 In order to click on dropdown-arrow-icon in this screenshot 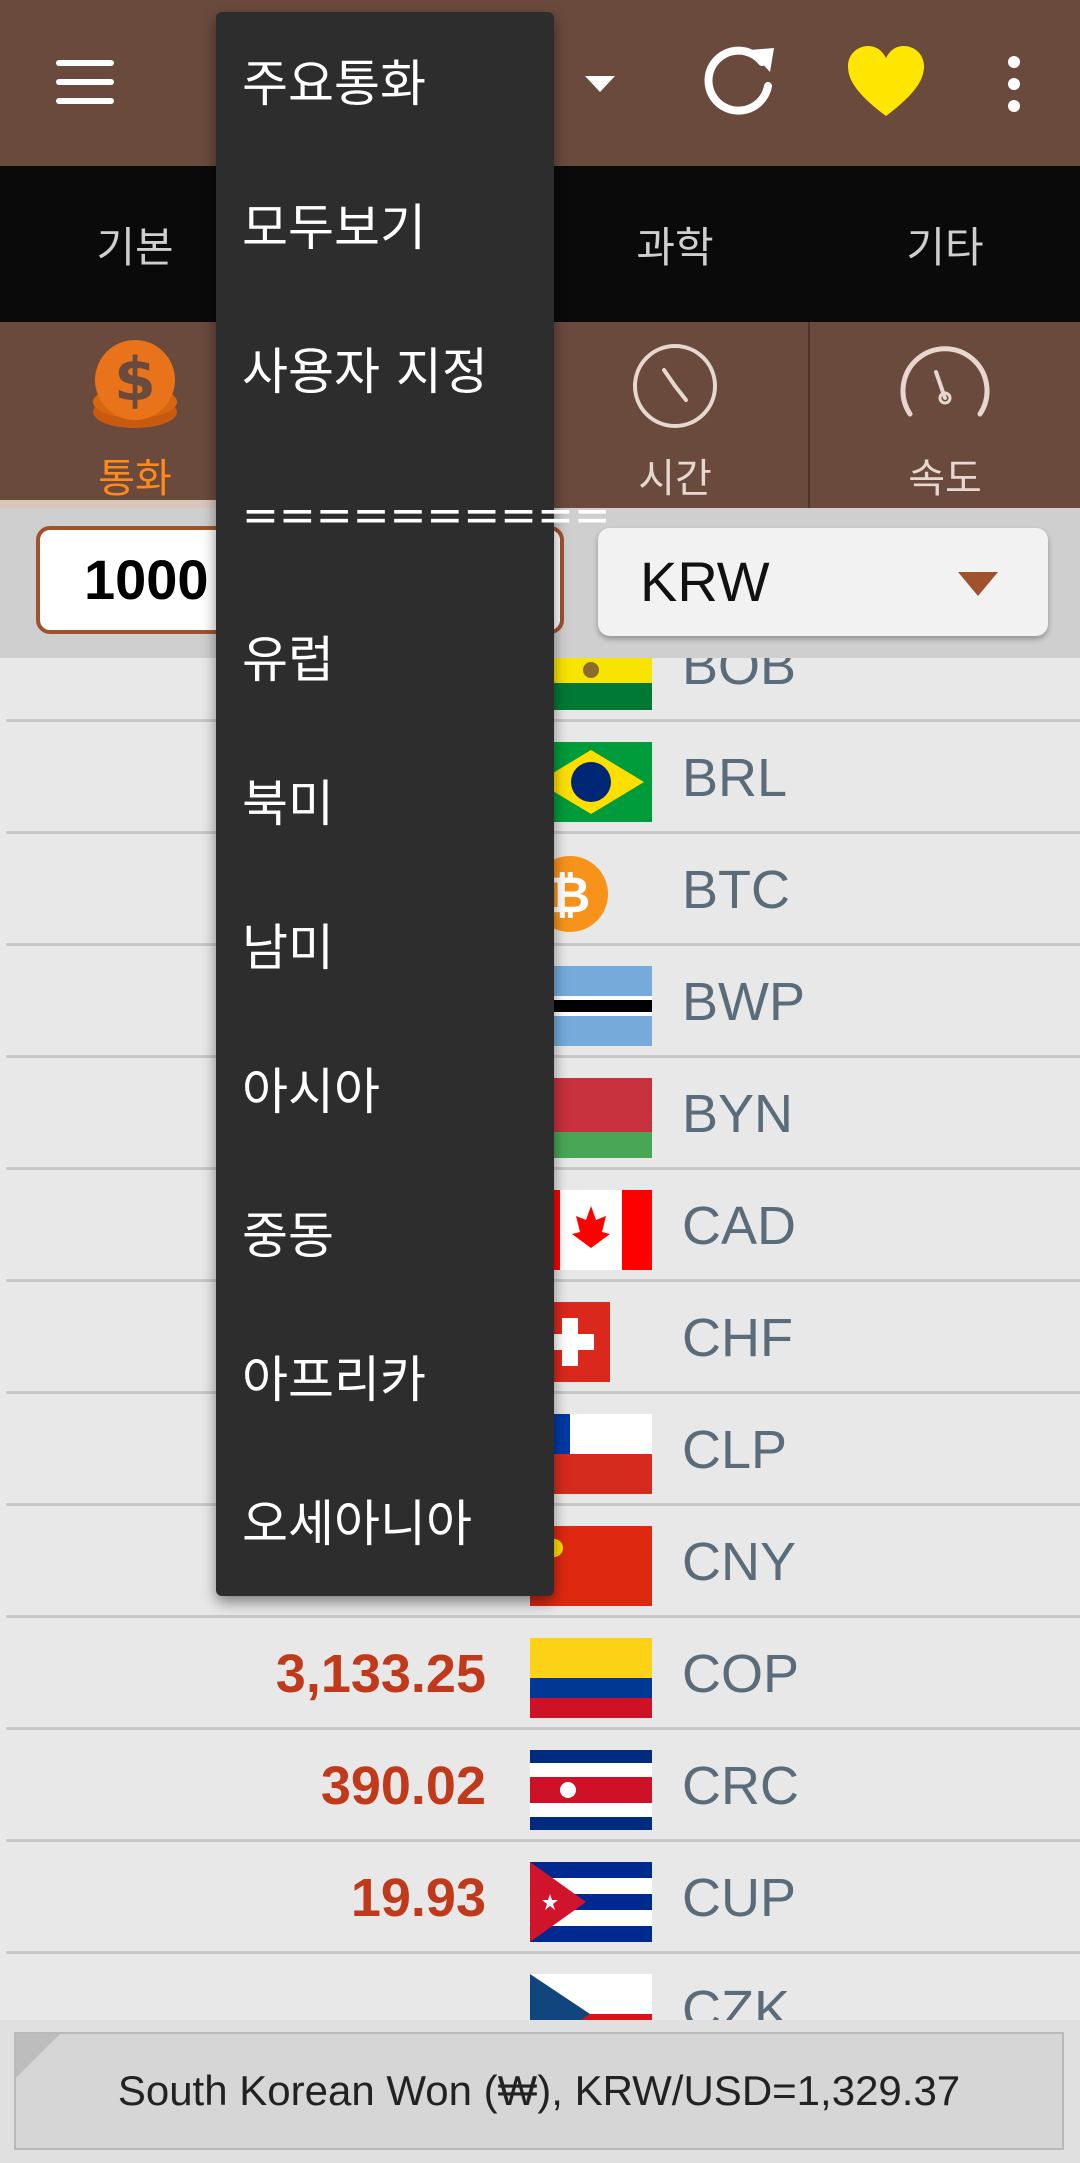, I will do `click(978, 584)`.